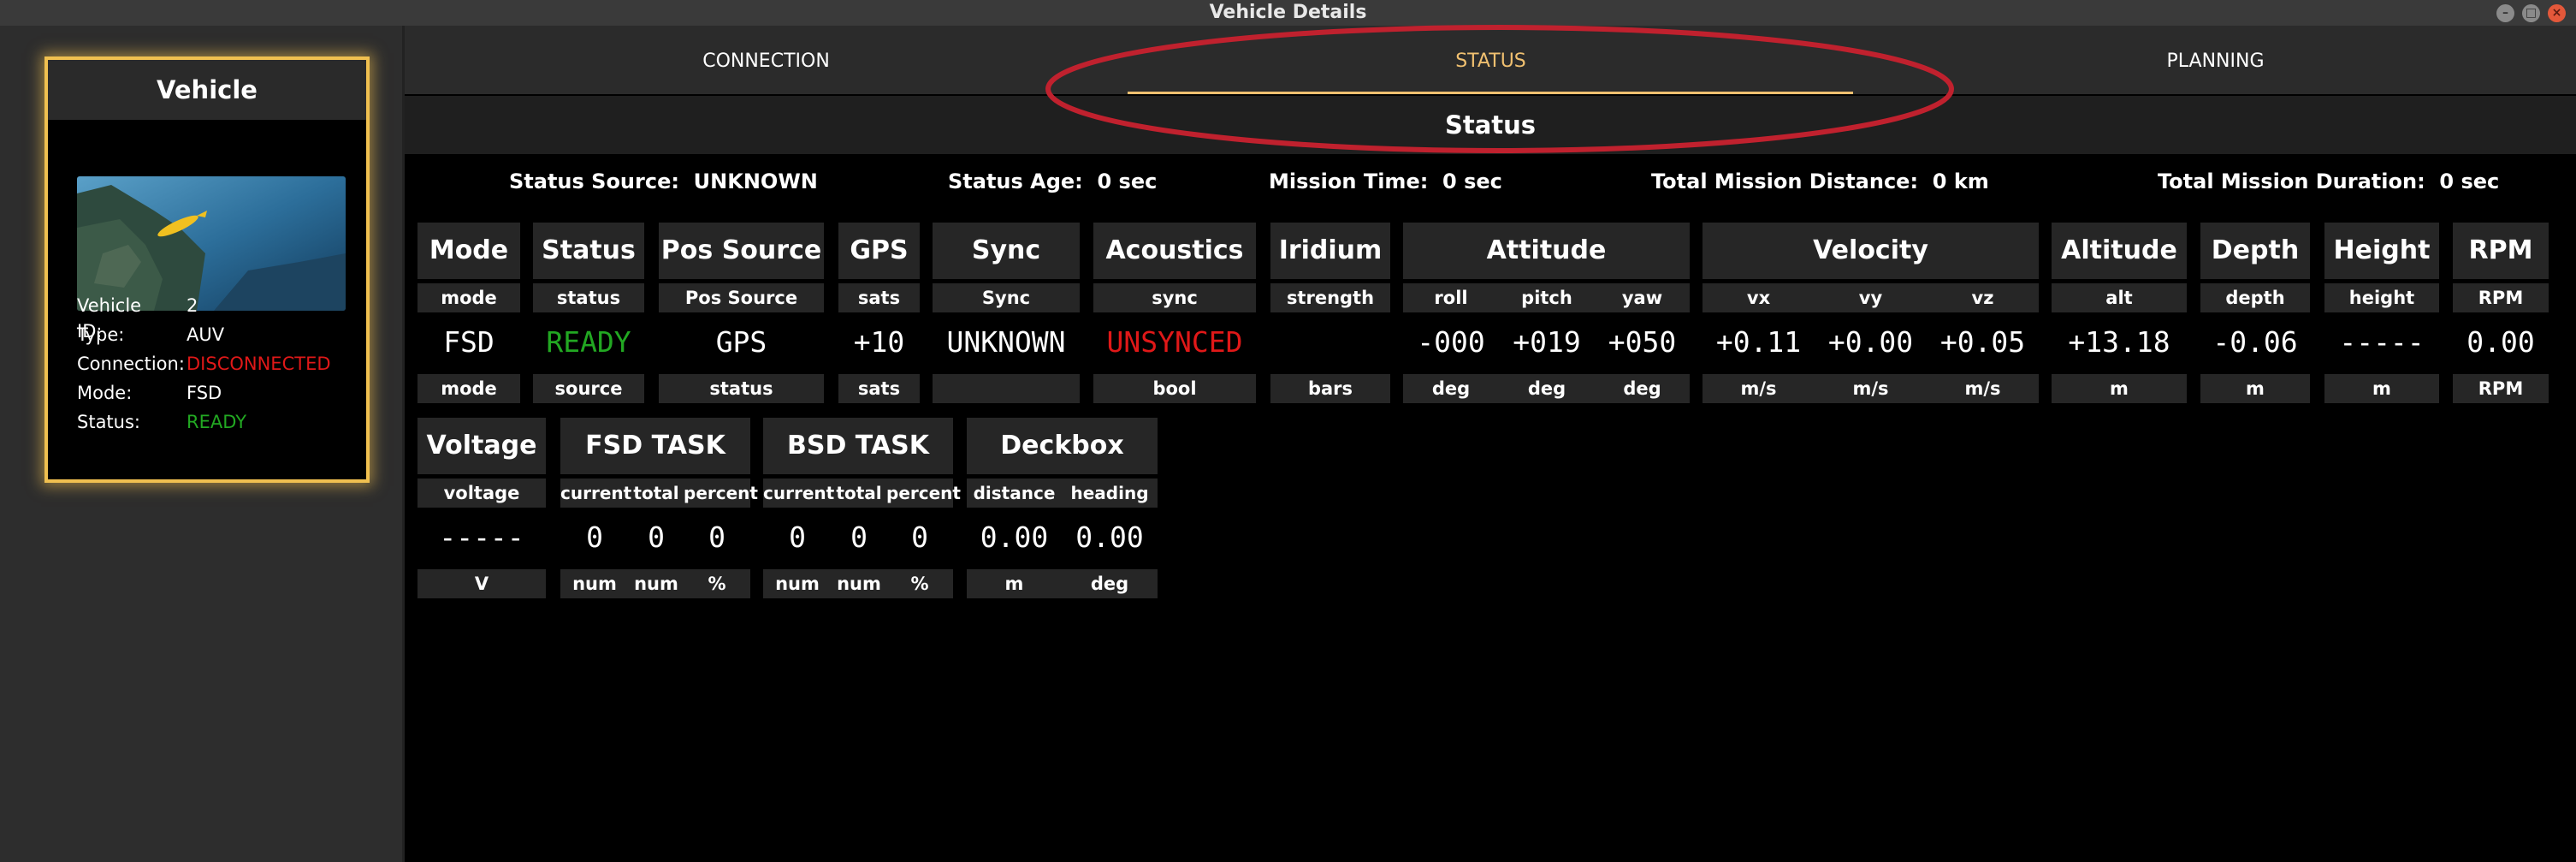 This screenshot has height=862, width=2576. Describe the element at coordinates (2531, 13) in the screenshot. I see `maximize-icon: □` at that location.